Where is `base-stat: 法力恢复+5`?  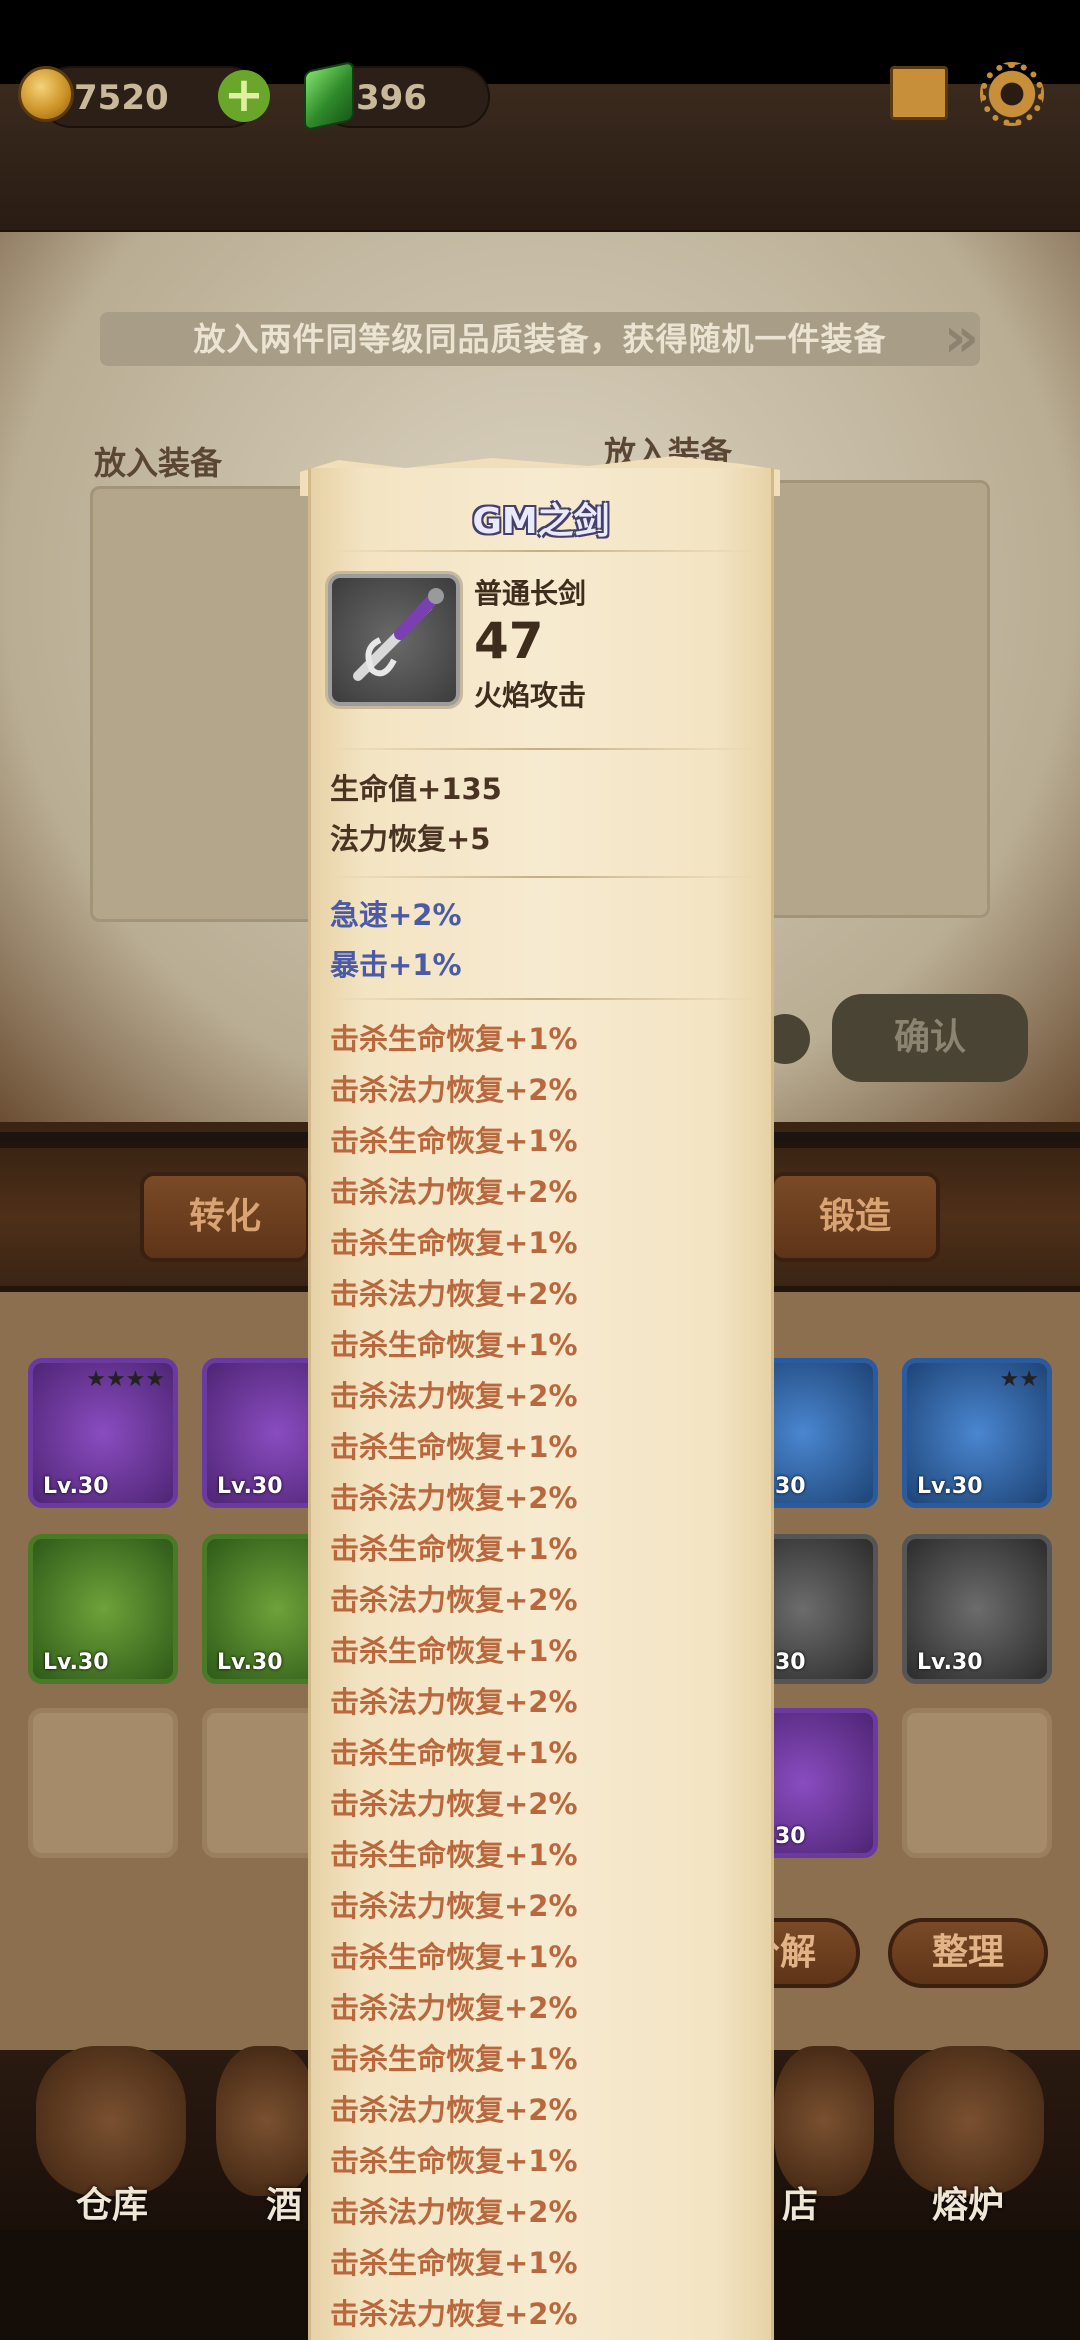
base-stat: 法力恢复+5 is located at coordinates (410, 839).